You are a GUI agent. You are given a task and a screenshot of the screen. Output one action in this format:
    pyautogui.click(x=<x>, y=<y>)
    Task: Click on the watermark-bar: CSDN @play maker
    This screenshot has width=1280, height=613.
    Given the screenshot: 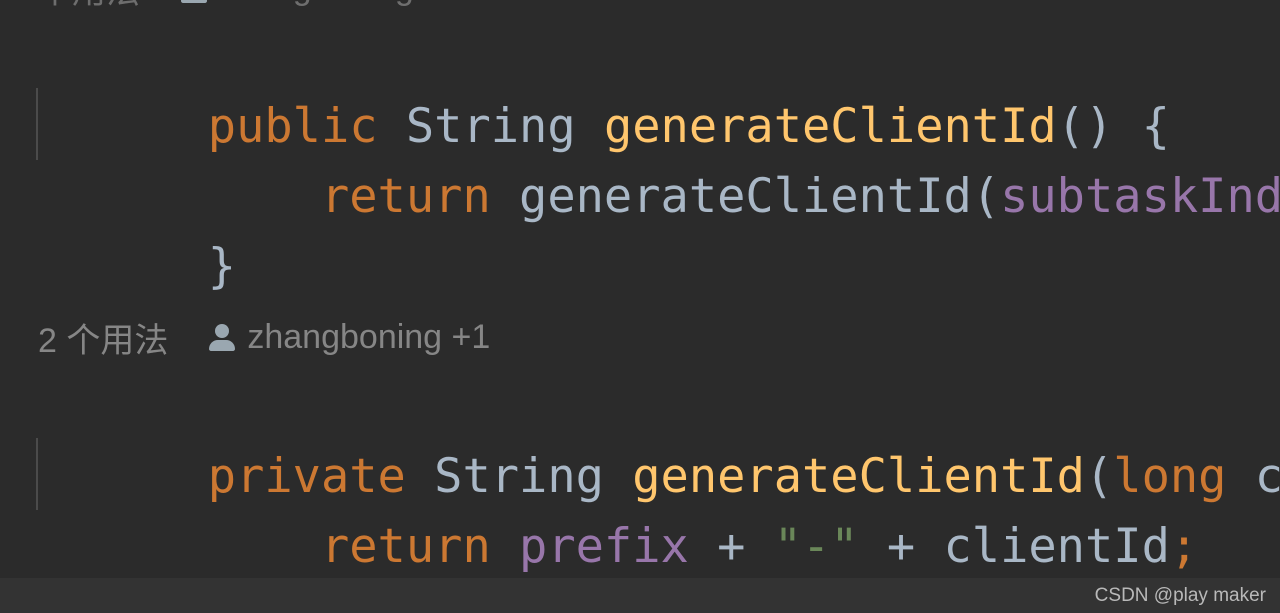 What is the action you would take?
    pyautogui.click(x=640, y=595)
    